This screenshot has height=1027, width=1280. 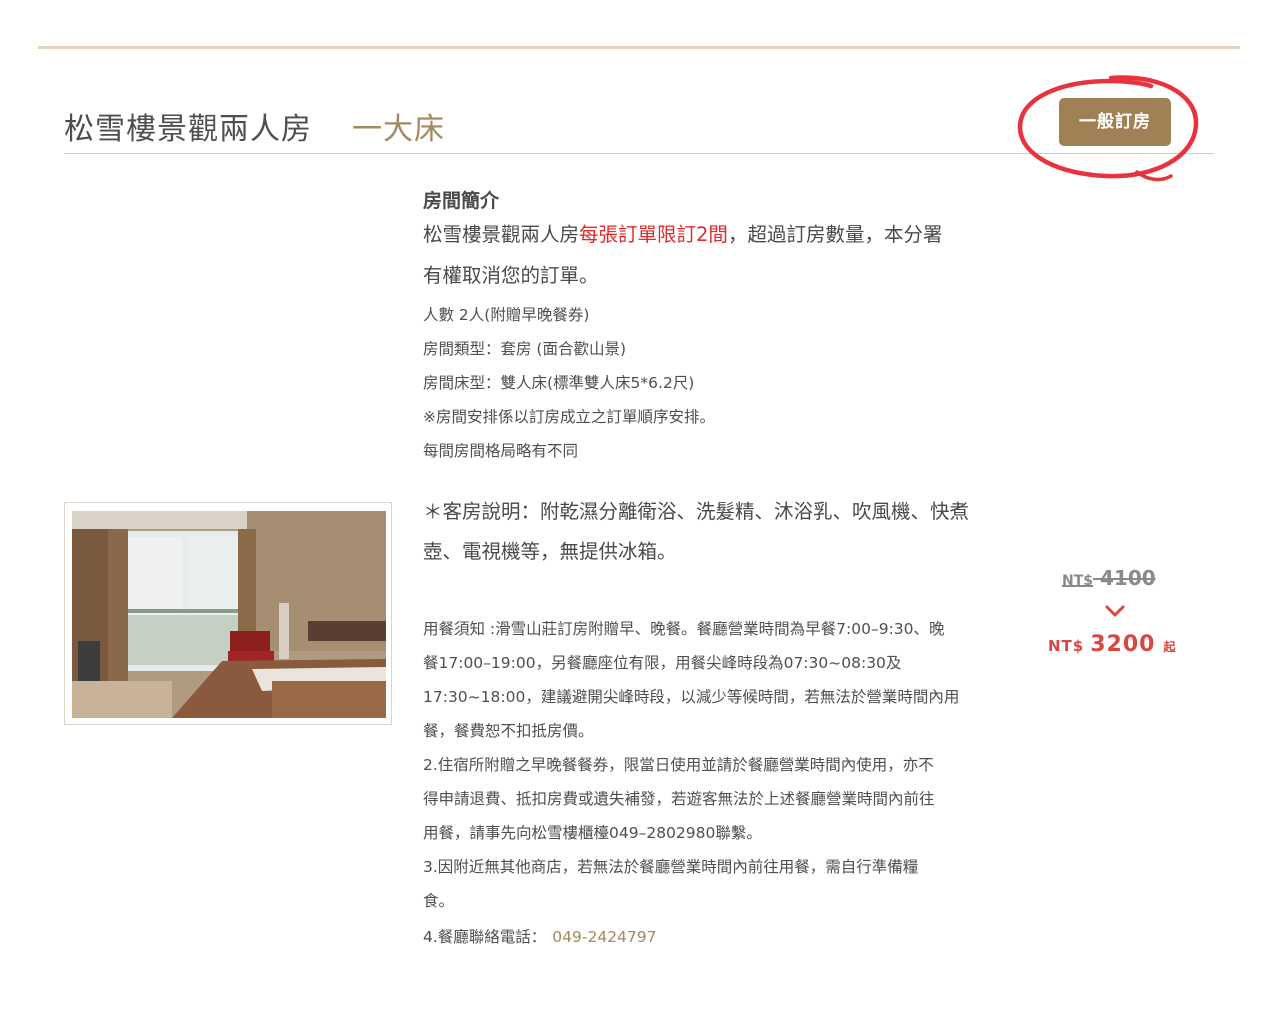 What do you see at coordinates (662, 663) in the screenshot?
I see `note-line: 餐17:00–19:00，另餐廳座位有限，用餐尖峰時段為07:30~08:30及` at bounding box center [662, 663].